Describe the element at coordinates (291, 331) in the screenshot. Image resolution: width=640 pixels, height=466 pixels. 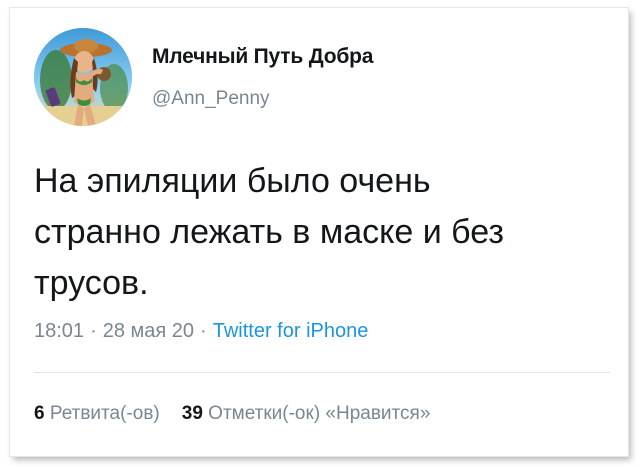
I see `tweet-source-link: Twitter for iPhone` at that location.